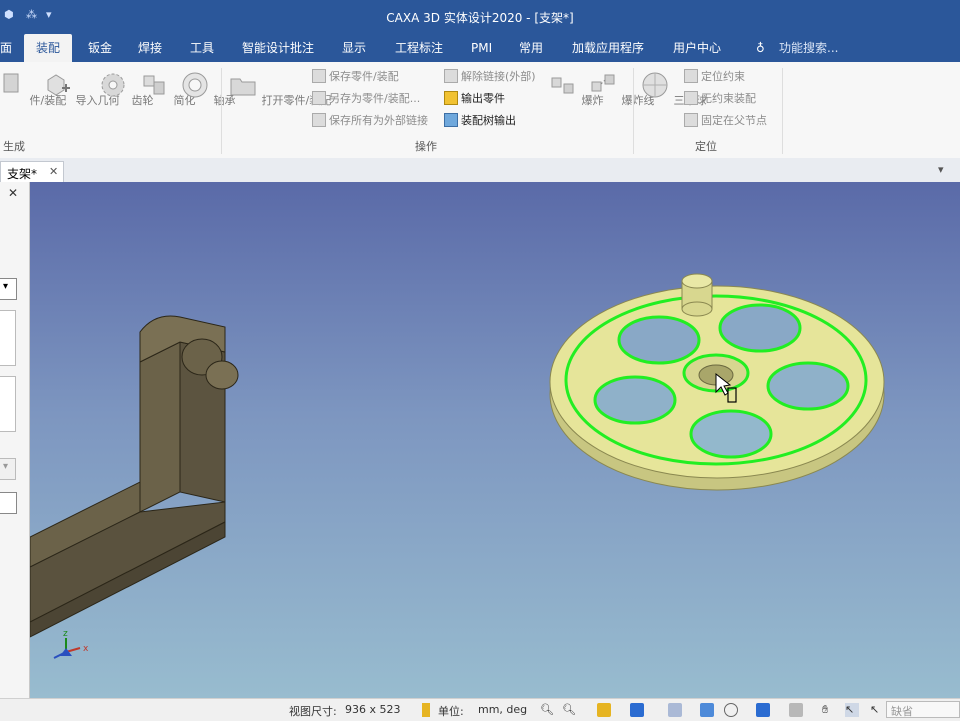 This screenshot has width=960, height=721. Describe the element at coordinates (480, 121) in the screenshot. I see `export-tree-button: 装配树输出` at that location.